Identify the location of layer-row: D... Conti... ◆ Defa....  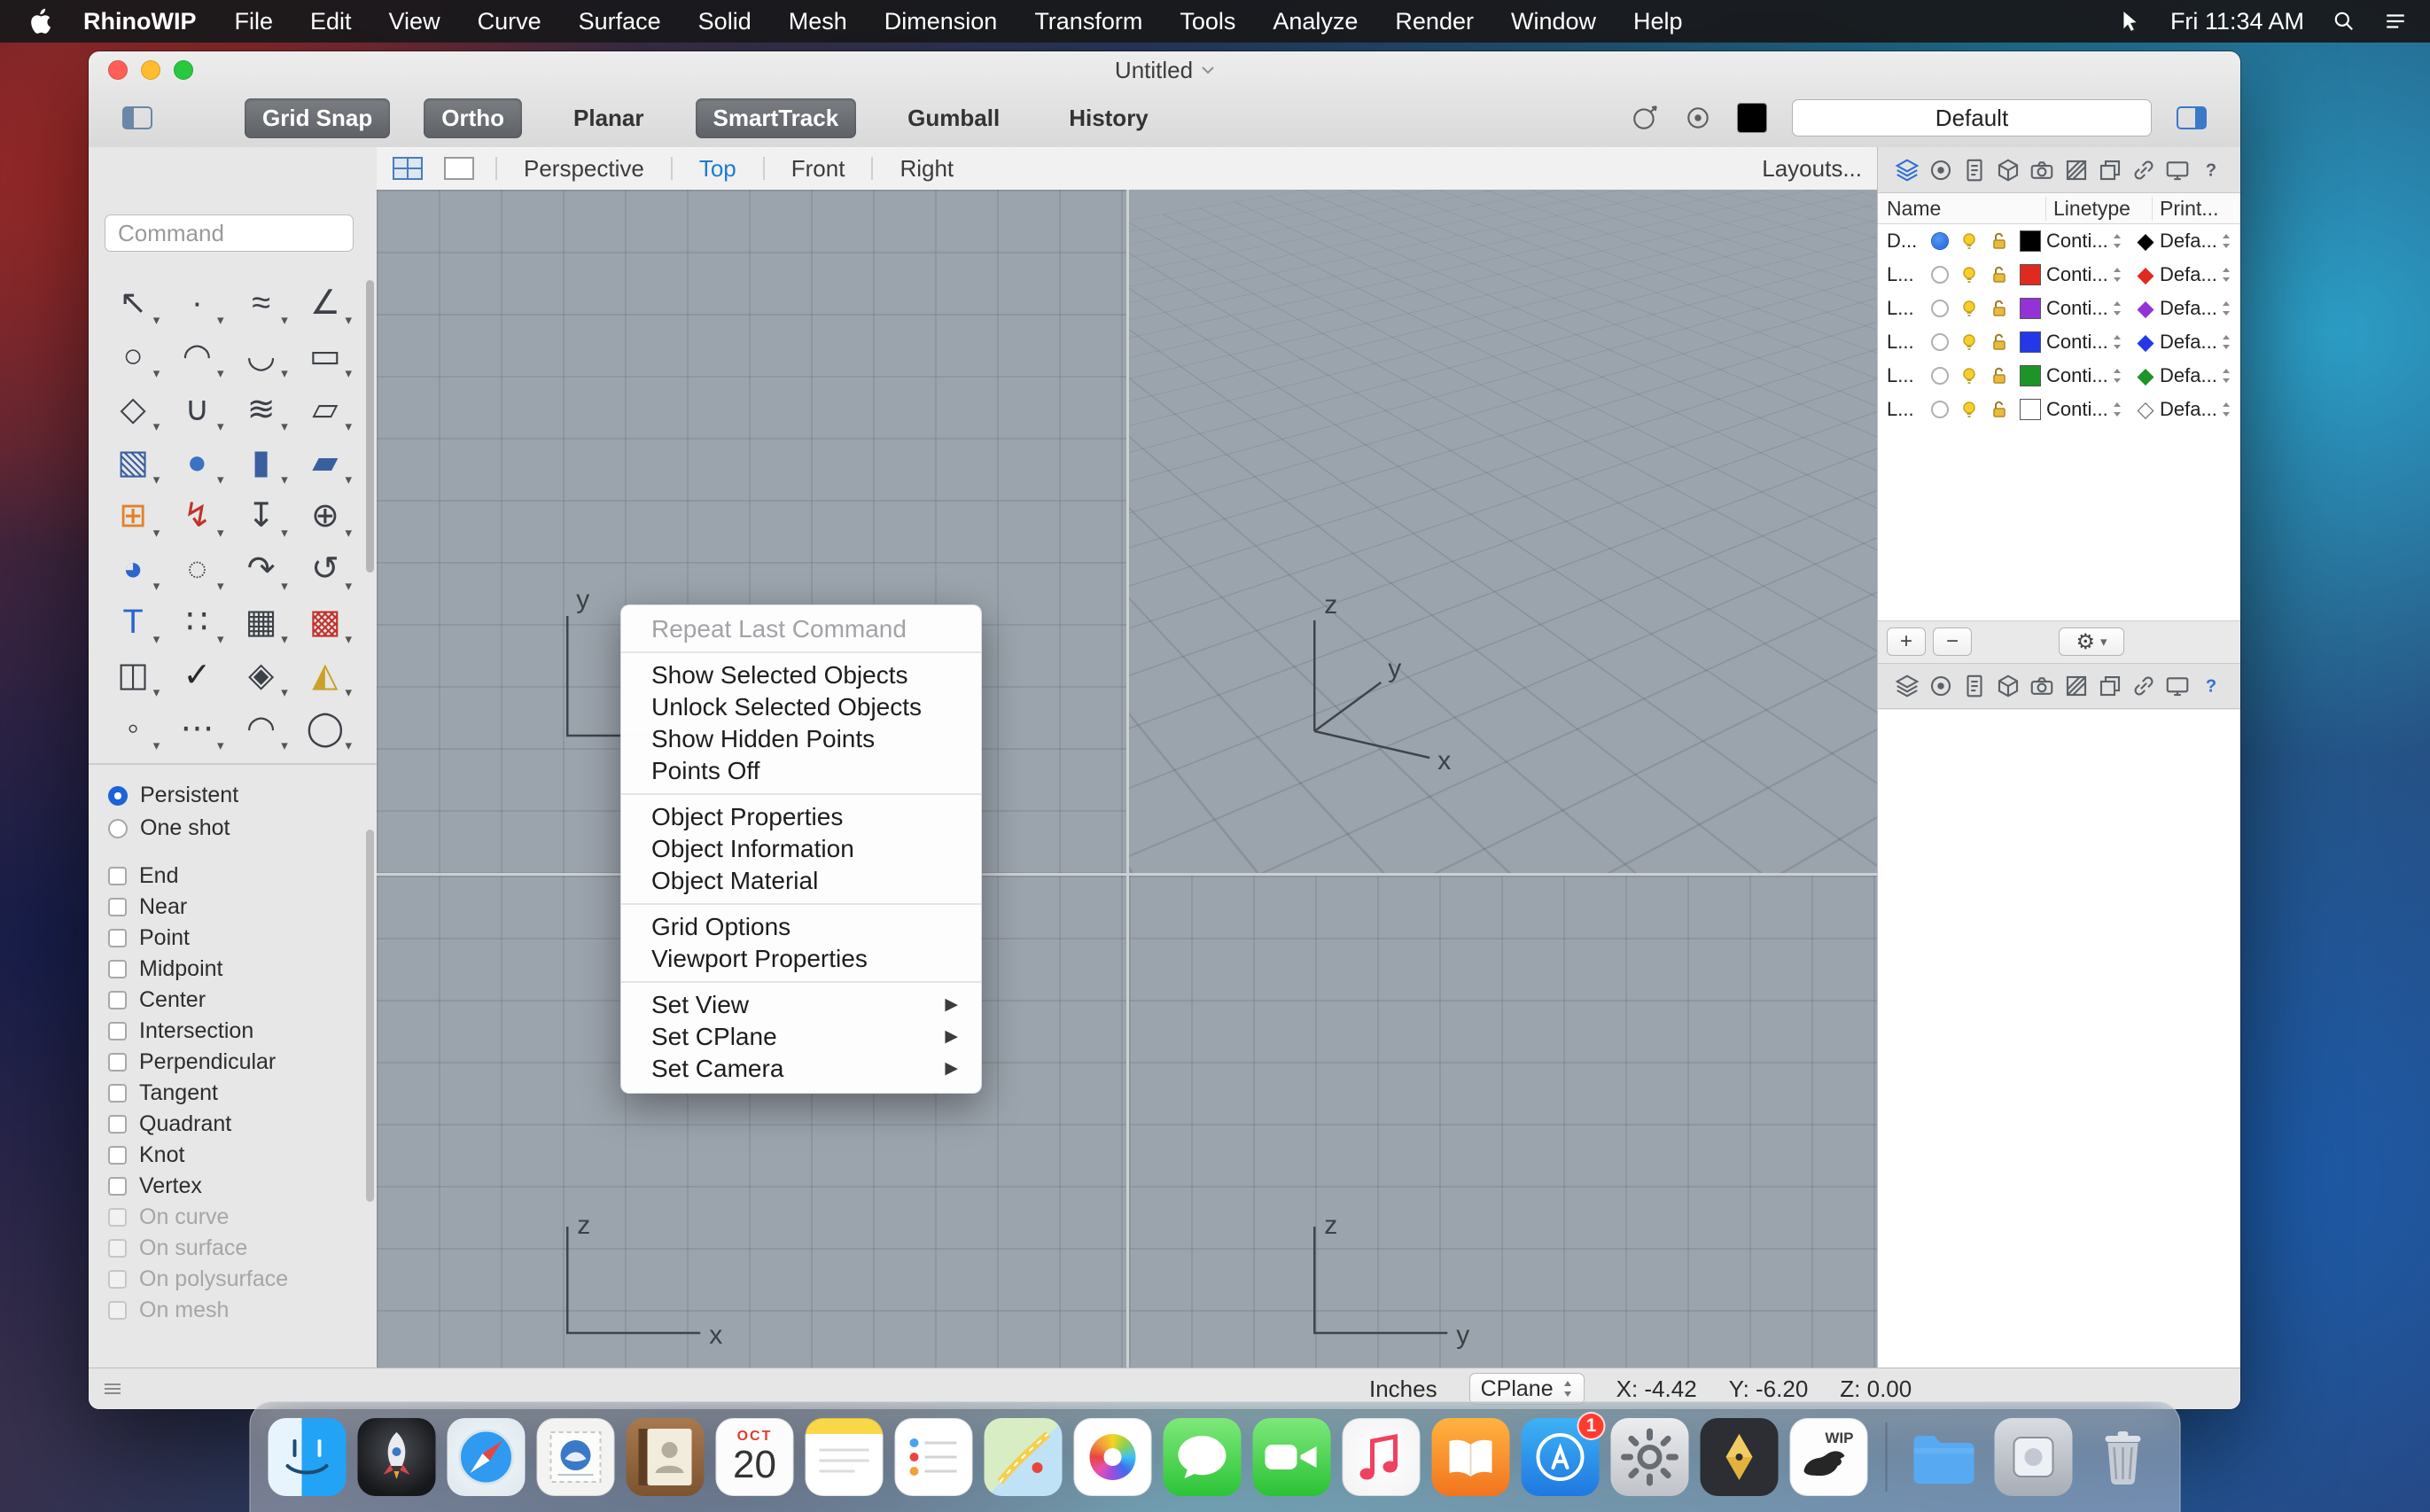
(2059, 241).